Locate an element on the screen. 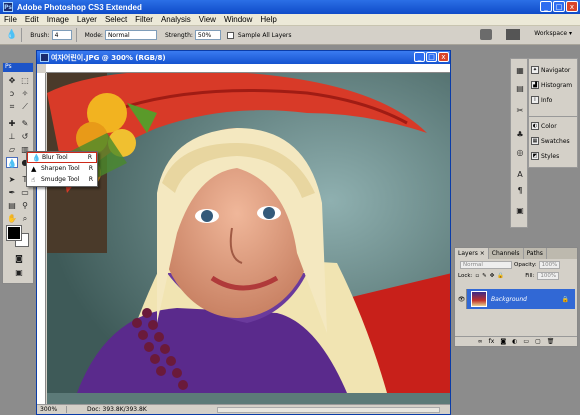  color-panel-tab: ◐ Color is located at coordinates (544, 126).